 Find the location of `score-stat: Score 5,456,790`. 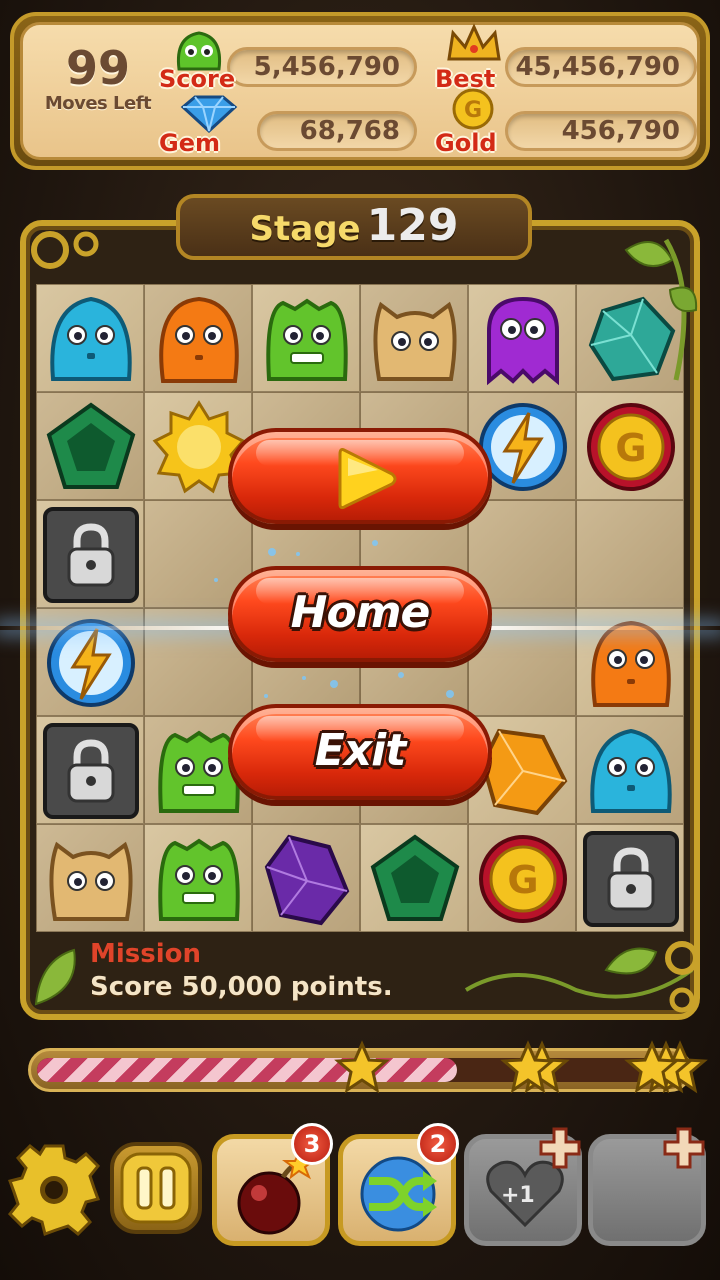

score-stat: Score 5,456,790 is located at coordinates (288, 62).